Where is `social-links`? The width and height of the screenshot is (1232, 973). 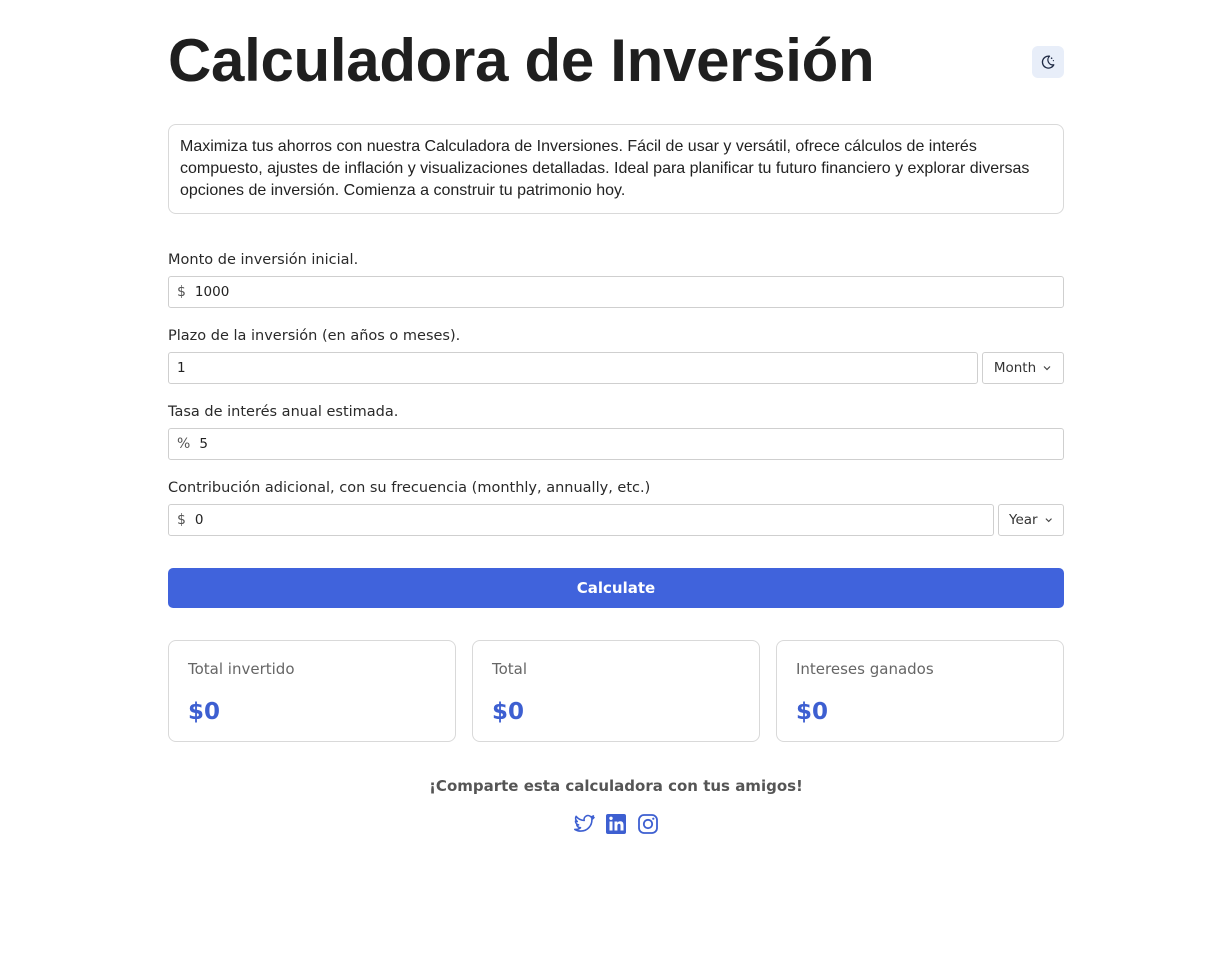
social-links is located at coordinates (616, 824).